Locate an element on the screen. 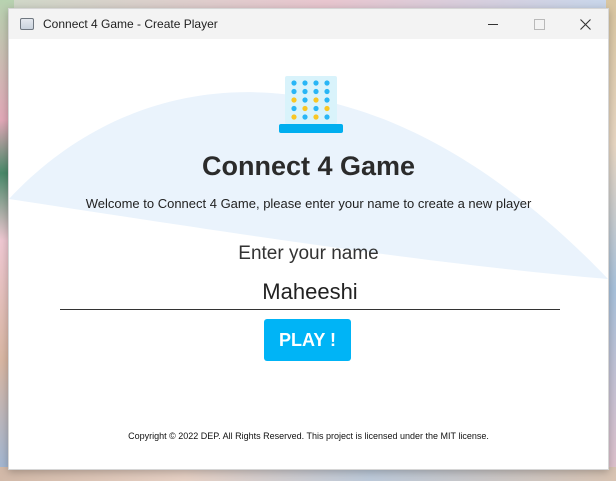 This screenshot has width=616, height=481. close-button is located at coordinates (585, 24).